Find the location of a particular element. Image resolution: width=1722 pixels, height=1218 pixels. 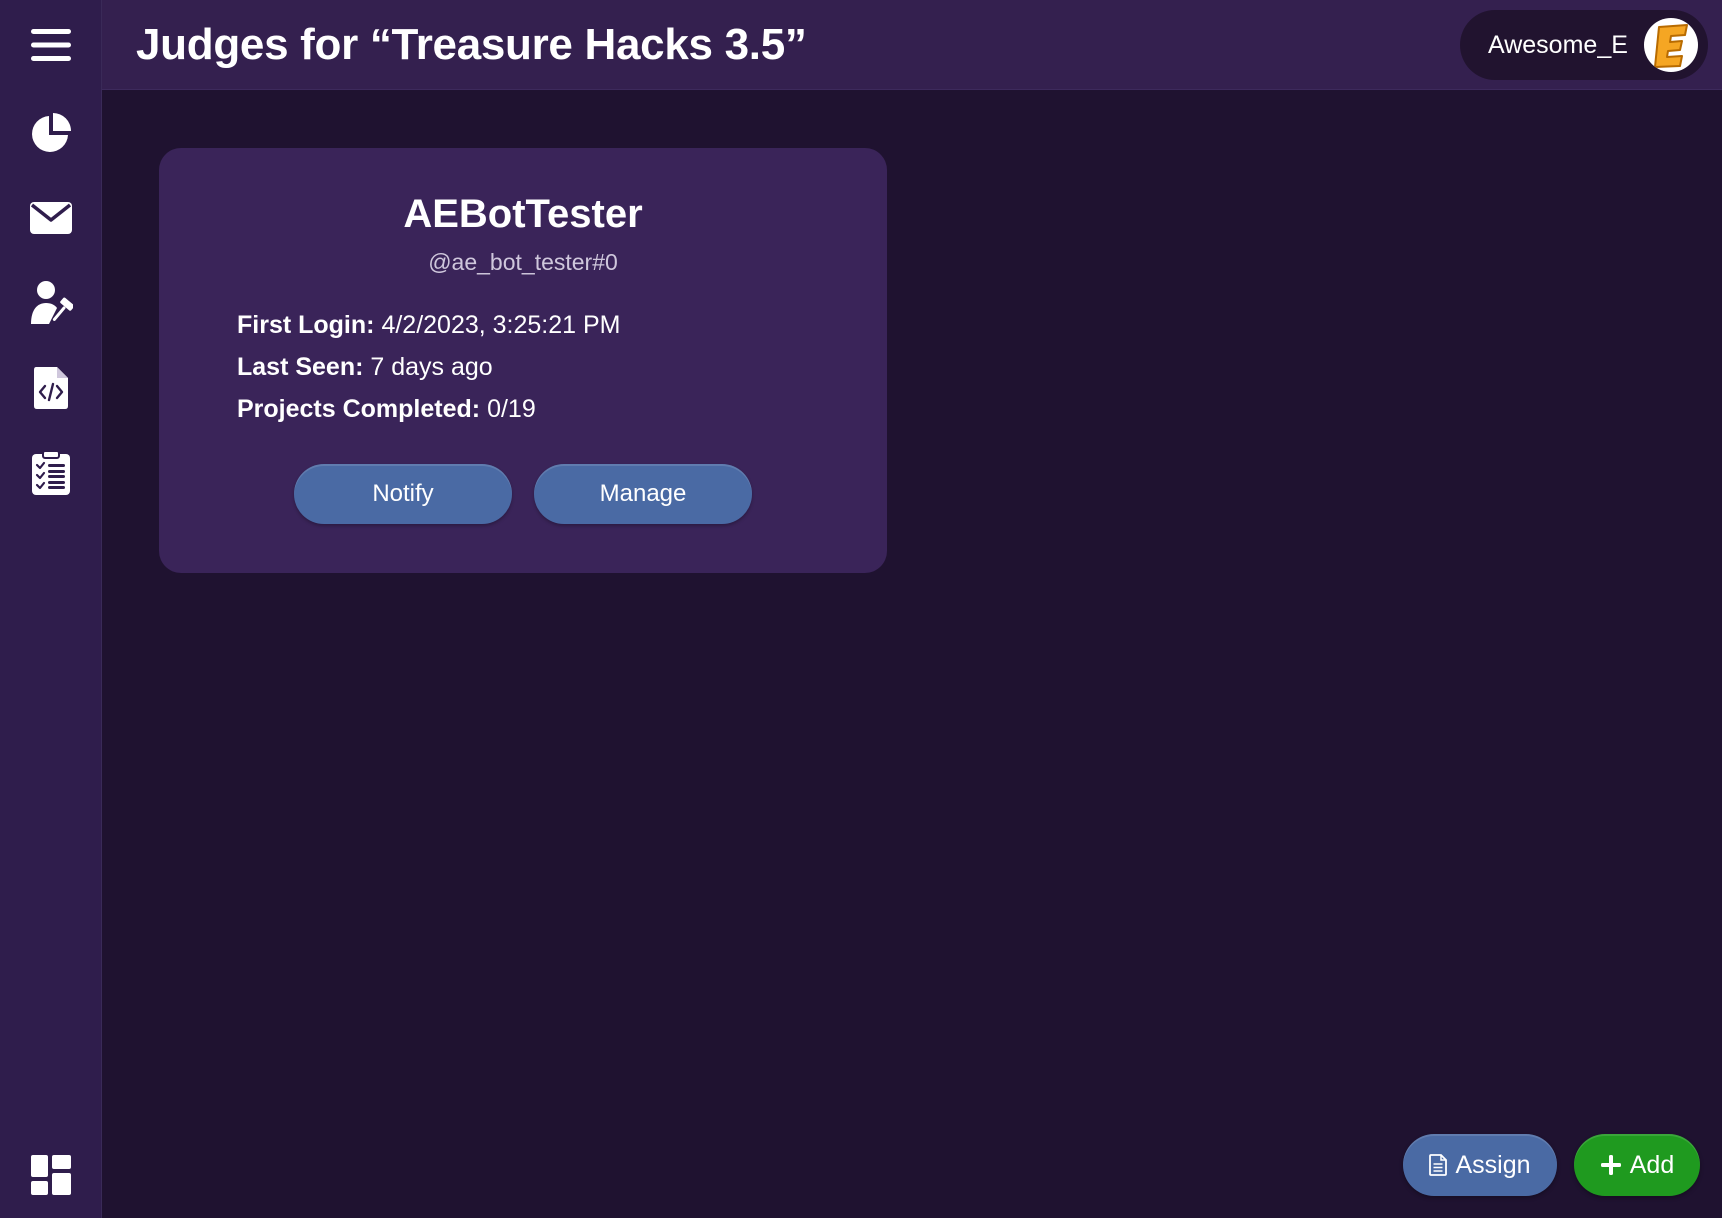

code-file-icon is located at coordinates (51, 388).